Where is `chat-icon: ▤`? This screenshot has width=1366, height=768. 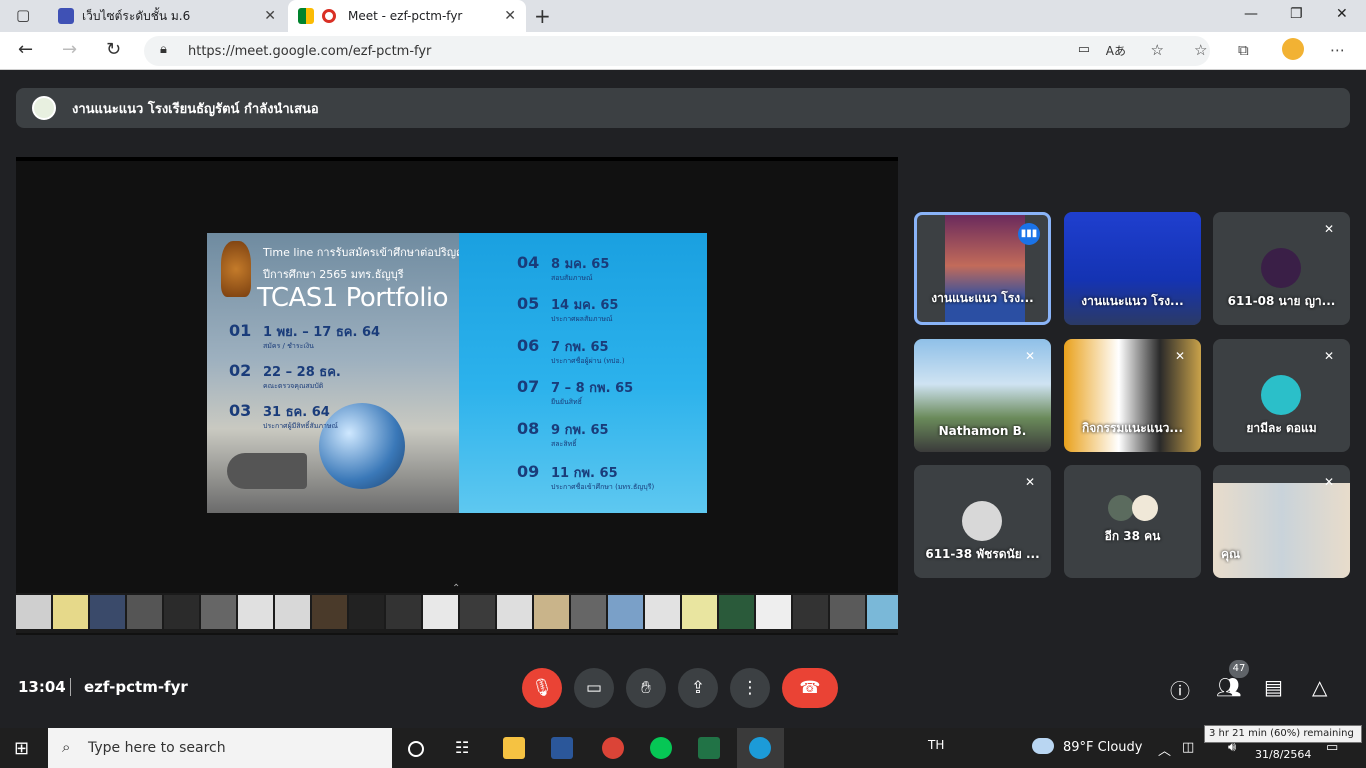 chat-icon: ▤ is located at coordinates (1273, 687).